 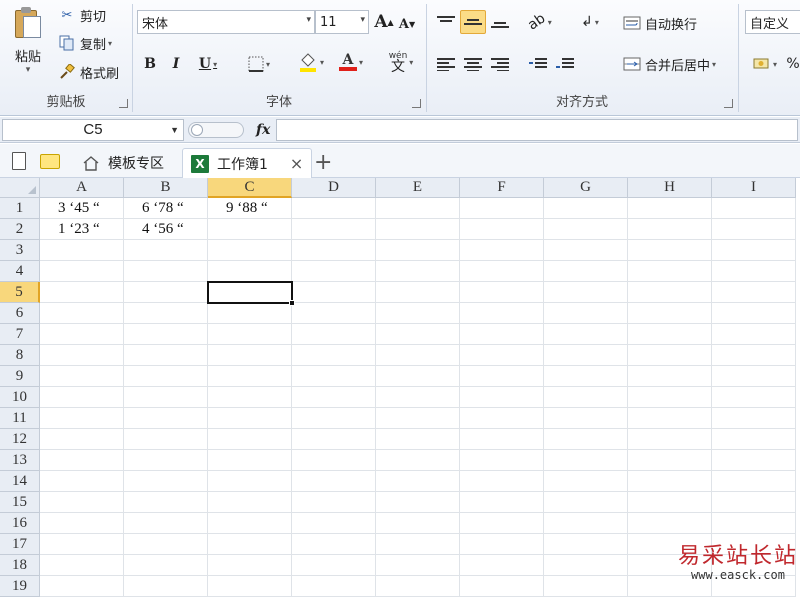 What do you see at coordinates (538, 64) in the screenshot?
I see `decrease-indent-button` at bounding box center [538, 64].